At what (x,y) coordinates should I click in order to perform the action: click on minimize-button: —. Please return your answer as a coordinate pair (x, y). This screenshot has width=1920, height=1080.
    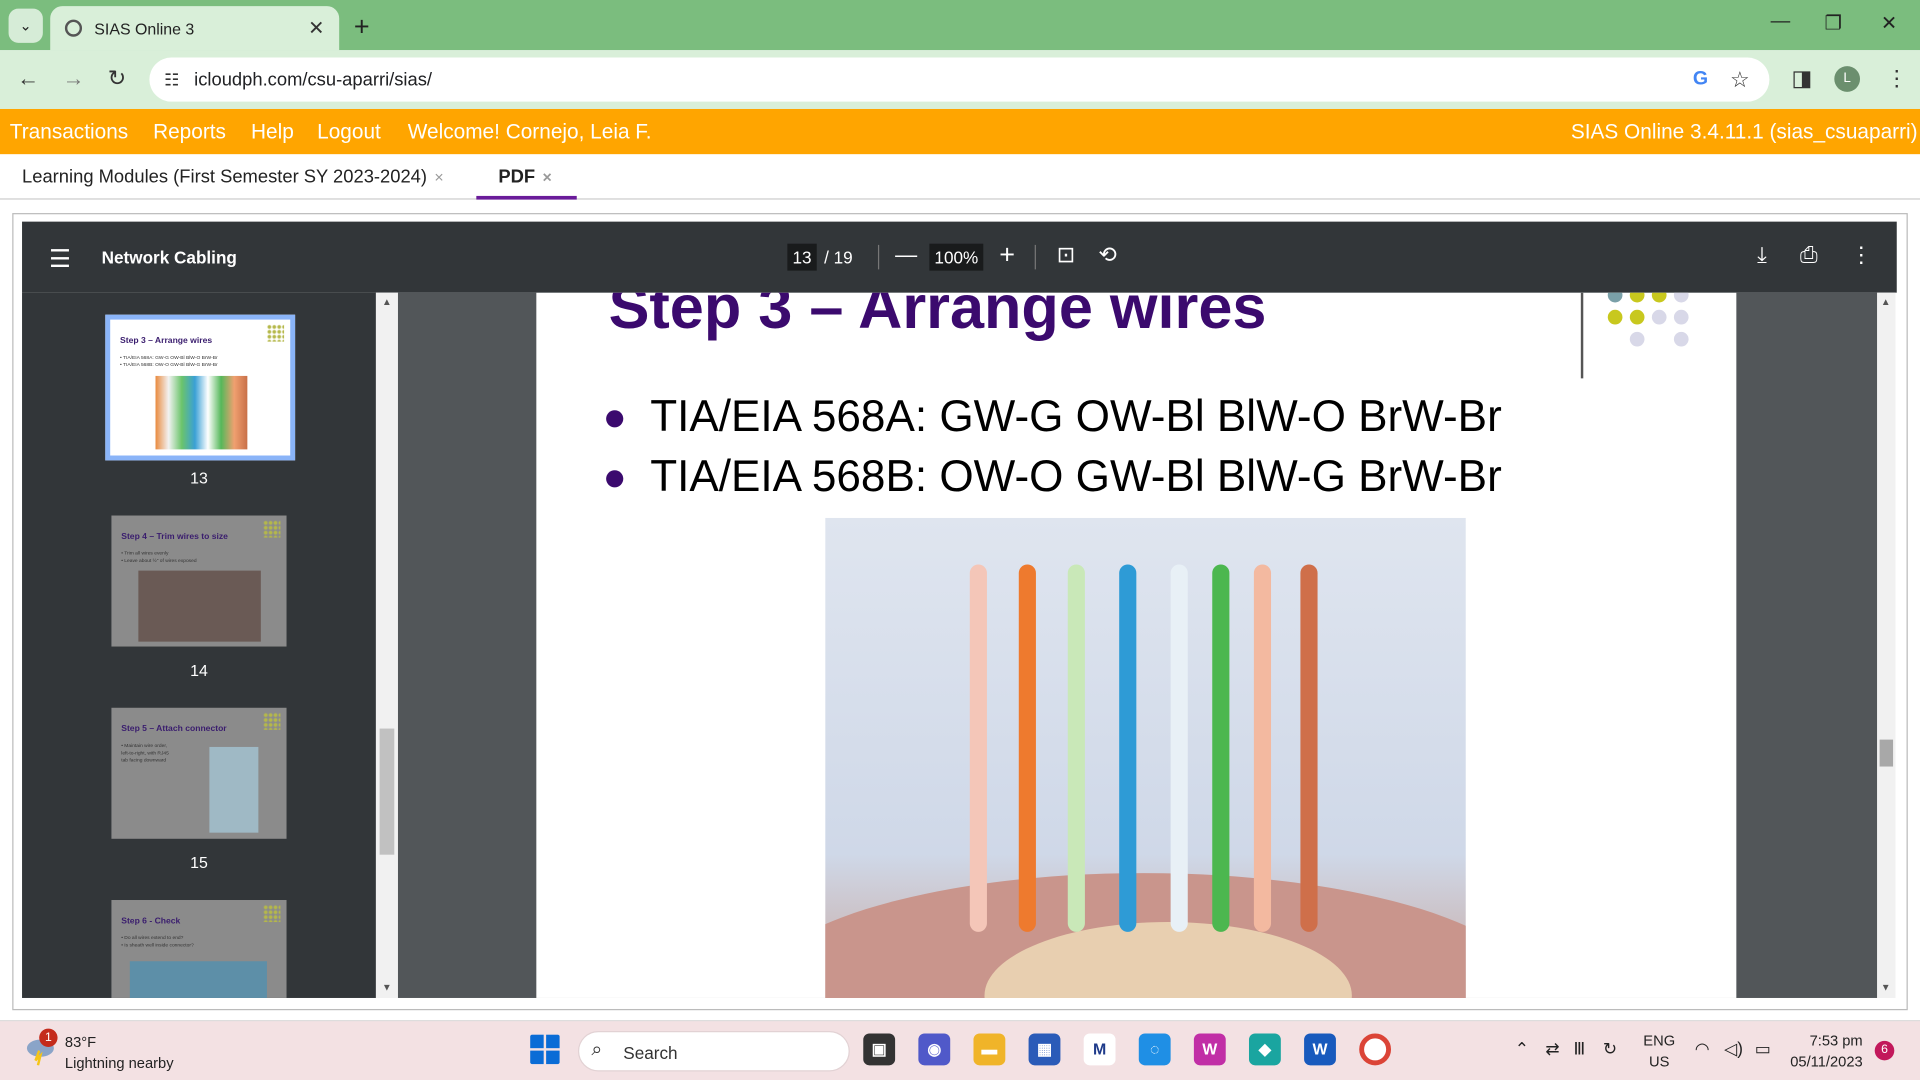
    Looking at the image, I should click on (1781, 22).